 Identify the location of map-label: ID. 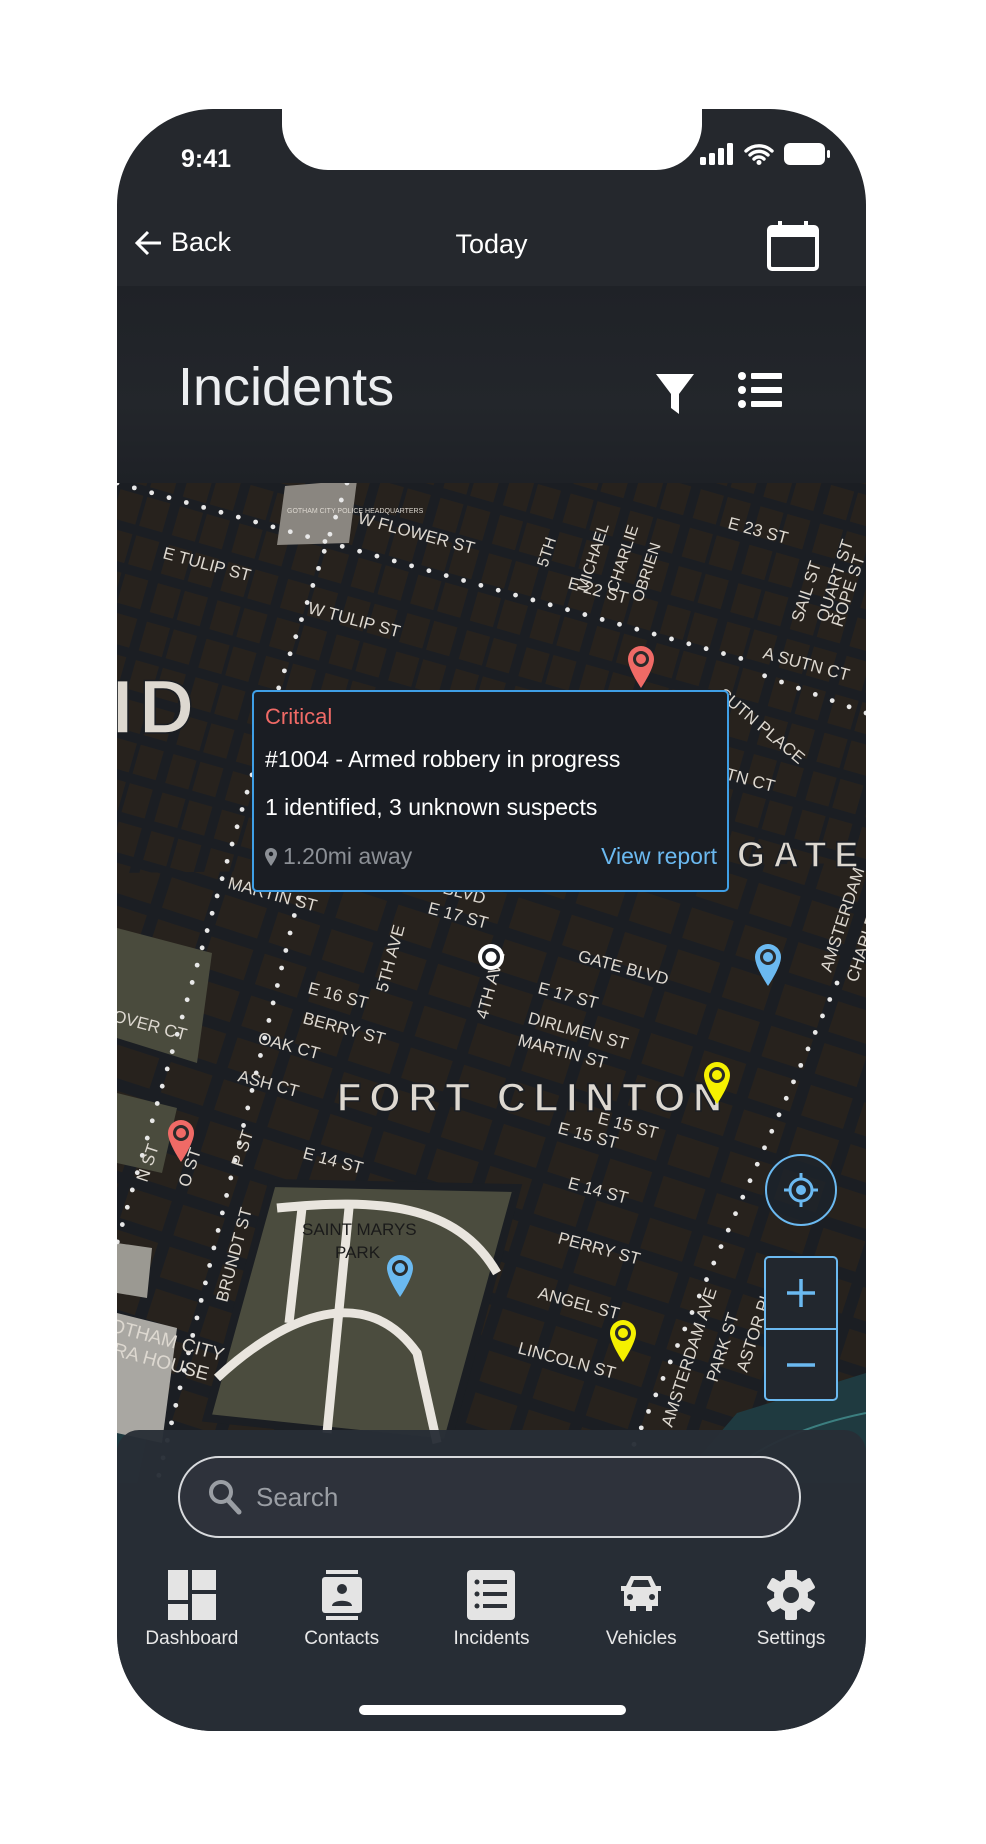
(158, 707).